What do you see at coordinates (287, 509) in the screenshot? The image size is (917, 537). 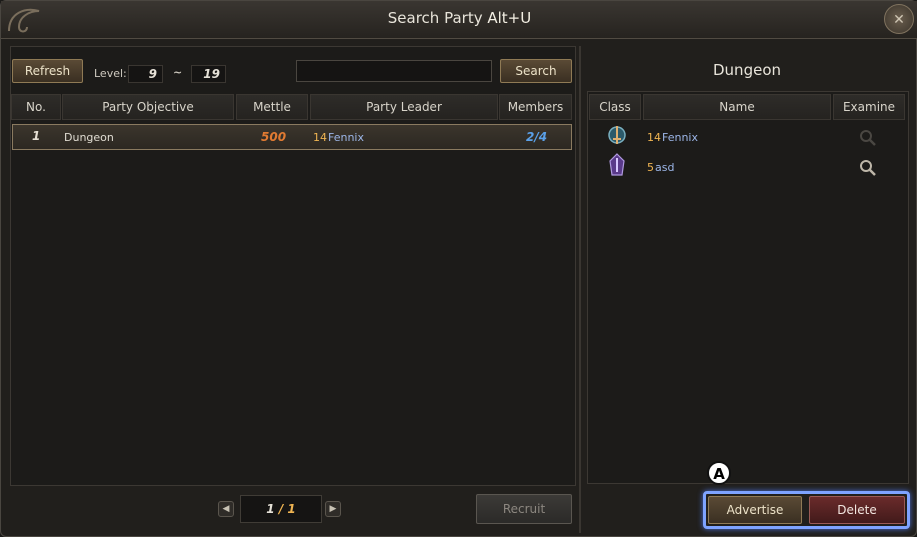 I see `page-total: / 1` at bounding box center [287, 509].